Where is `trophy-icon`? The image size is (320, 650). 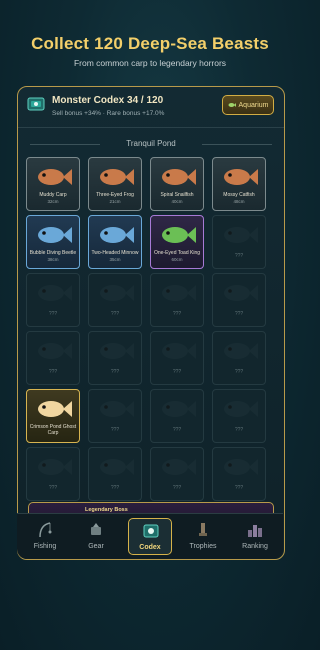
trophy-icon is located at coordinates (203, 529).